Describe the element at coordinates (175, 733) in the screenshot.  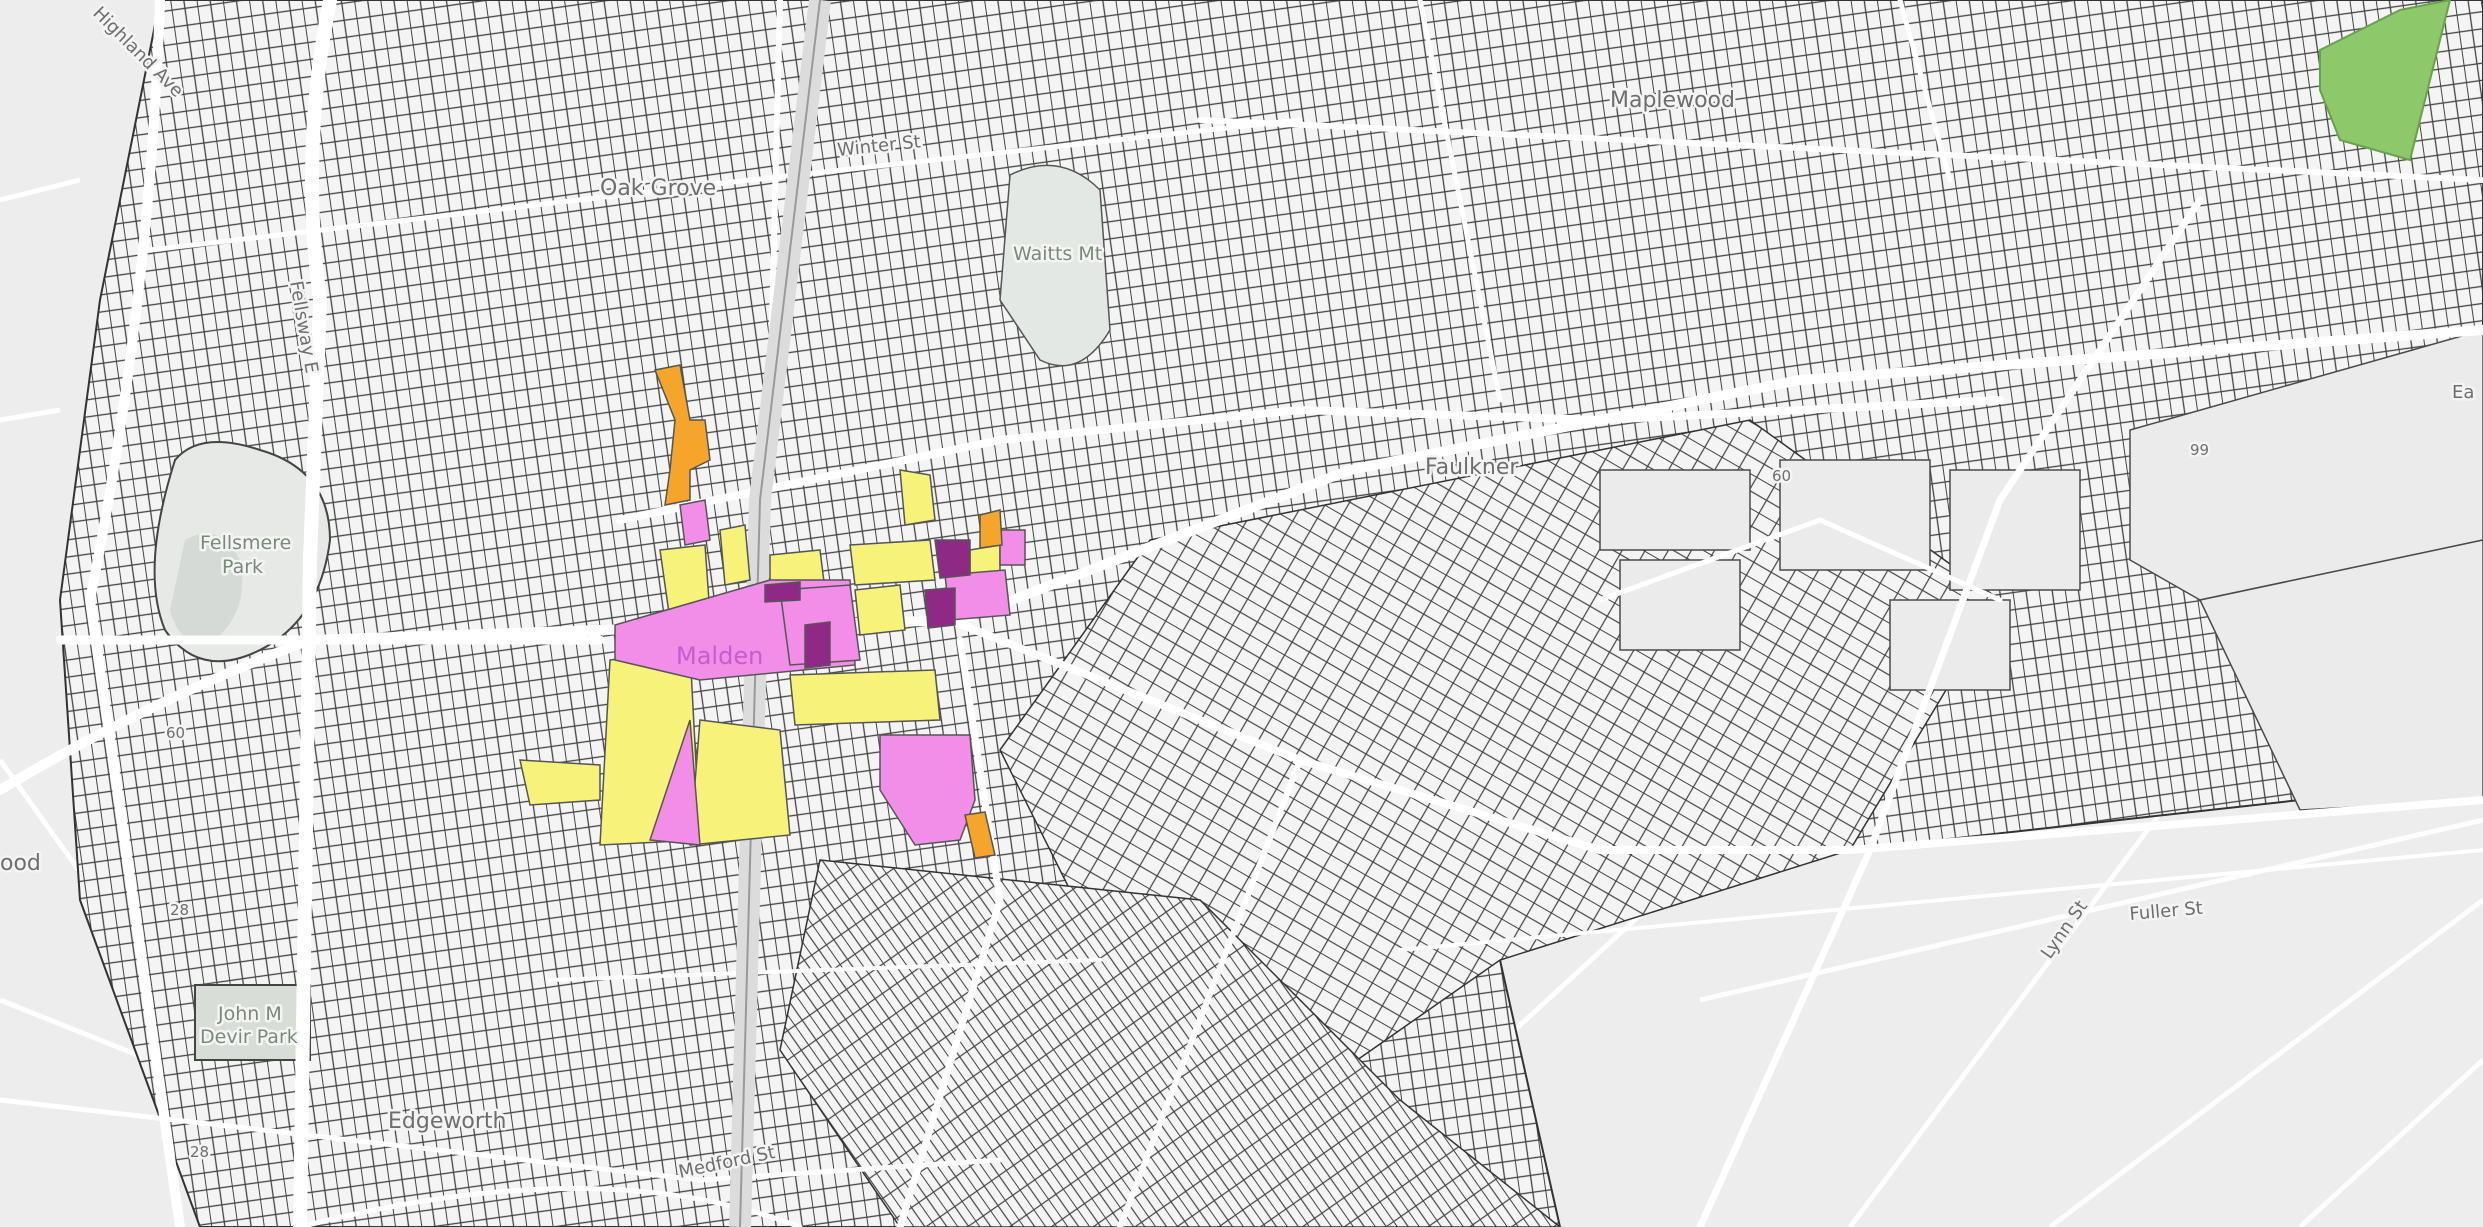
I see `route-shield-60-west: 60` at that location.